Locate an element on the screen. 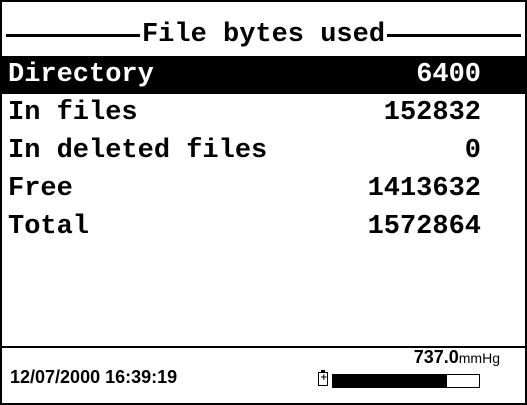 This screenshot has height=405, width=527. pressure-value: 737.0 is located at coordinates (436, 357).